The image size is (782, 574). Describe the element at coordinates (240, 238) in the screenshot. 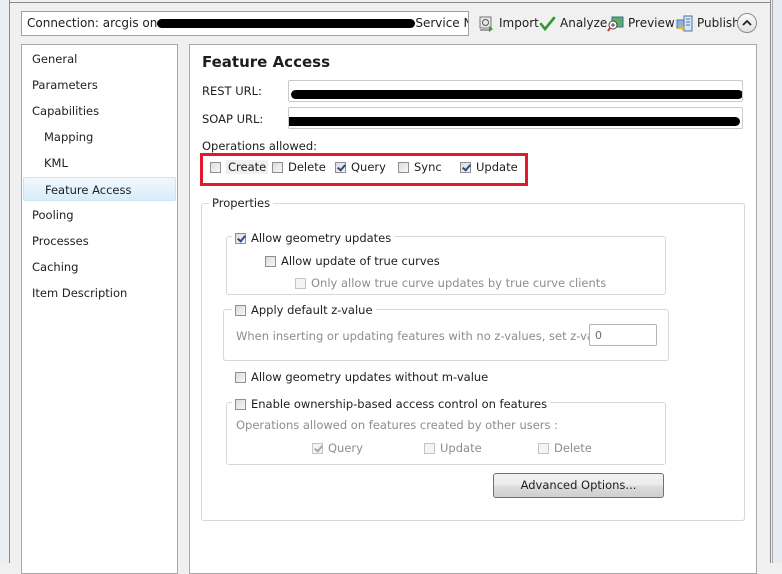

I see `allow-geometry-updates-checkbox` at that location.